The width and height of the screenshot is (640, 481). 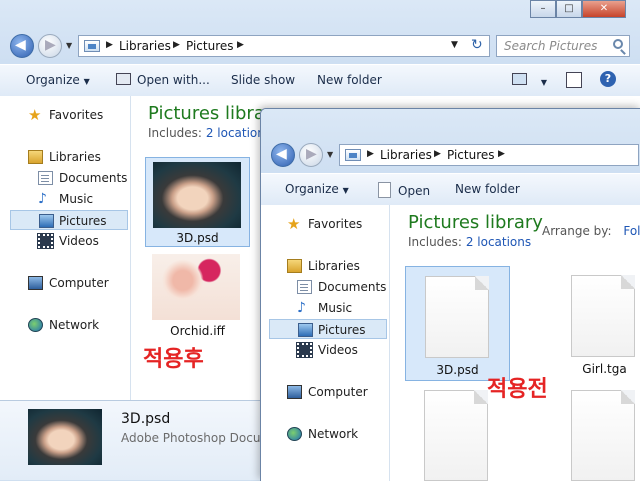 I want to click on documents-icon, so click(x=304, y=287).